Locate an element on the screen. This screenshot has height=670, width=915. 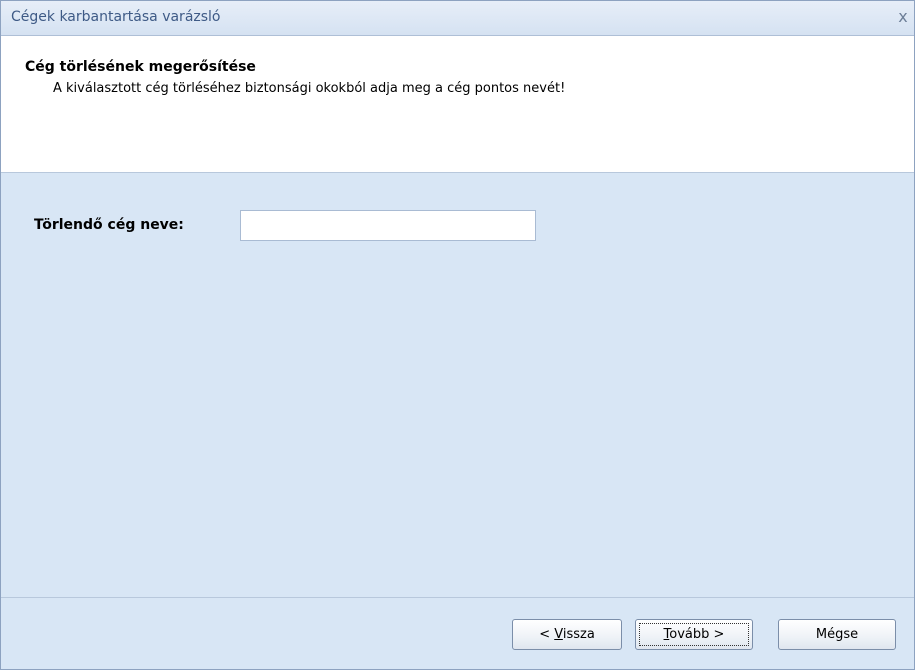
close-icon: x is located at coordinates (903, 17).